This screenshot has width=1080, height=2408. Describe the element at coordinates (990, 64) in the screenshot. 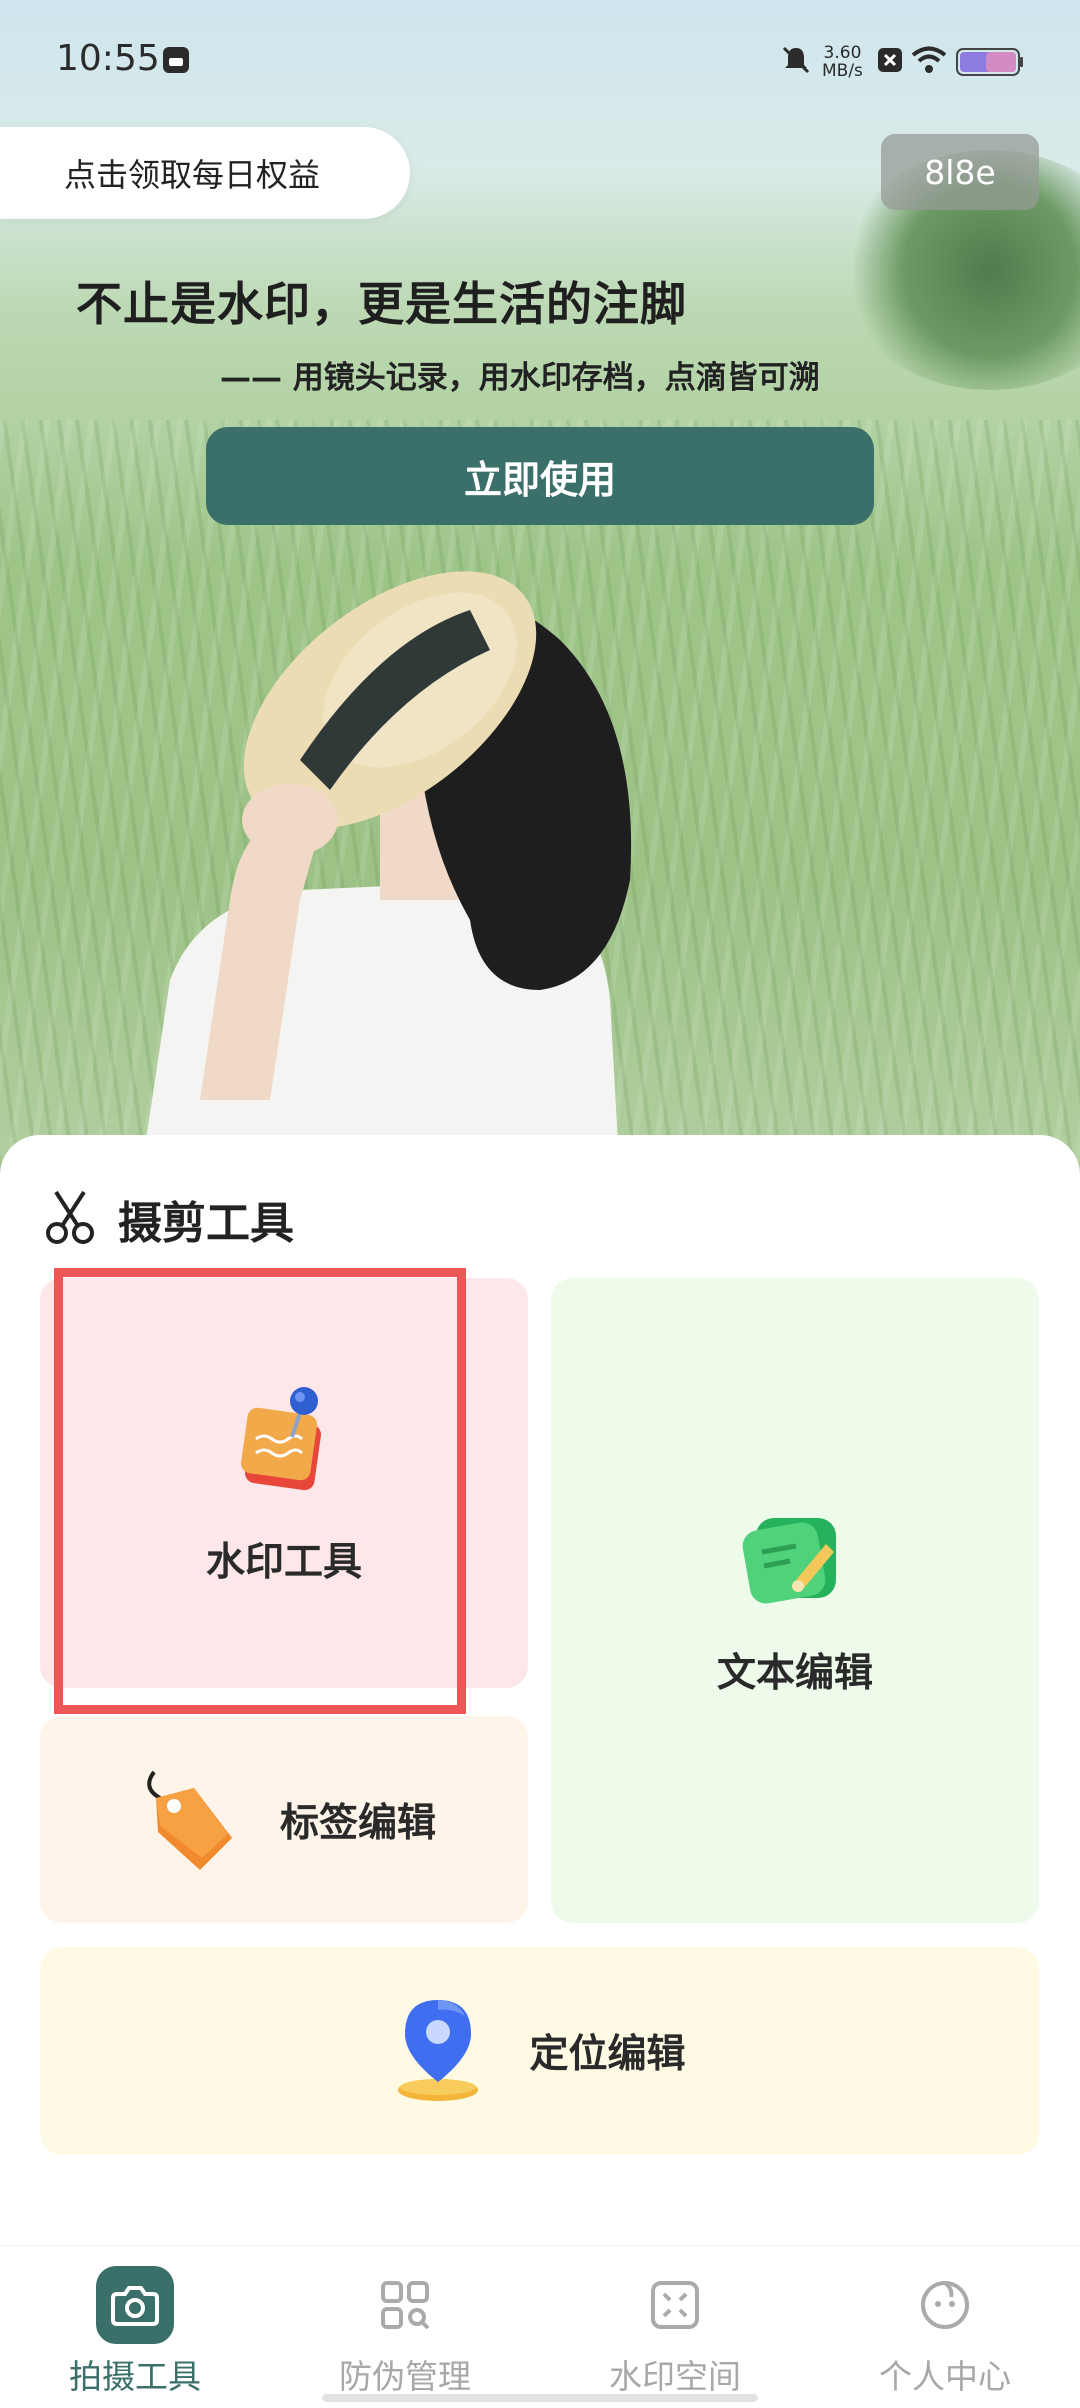

I see `battery-icon` at that location.